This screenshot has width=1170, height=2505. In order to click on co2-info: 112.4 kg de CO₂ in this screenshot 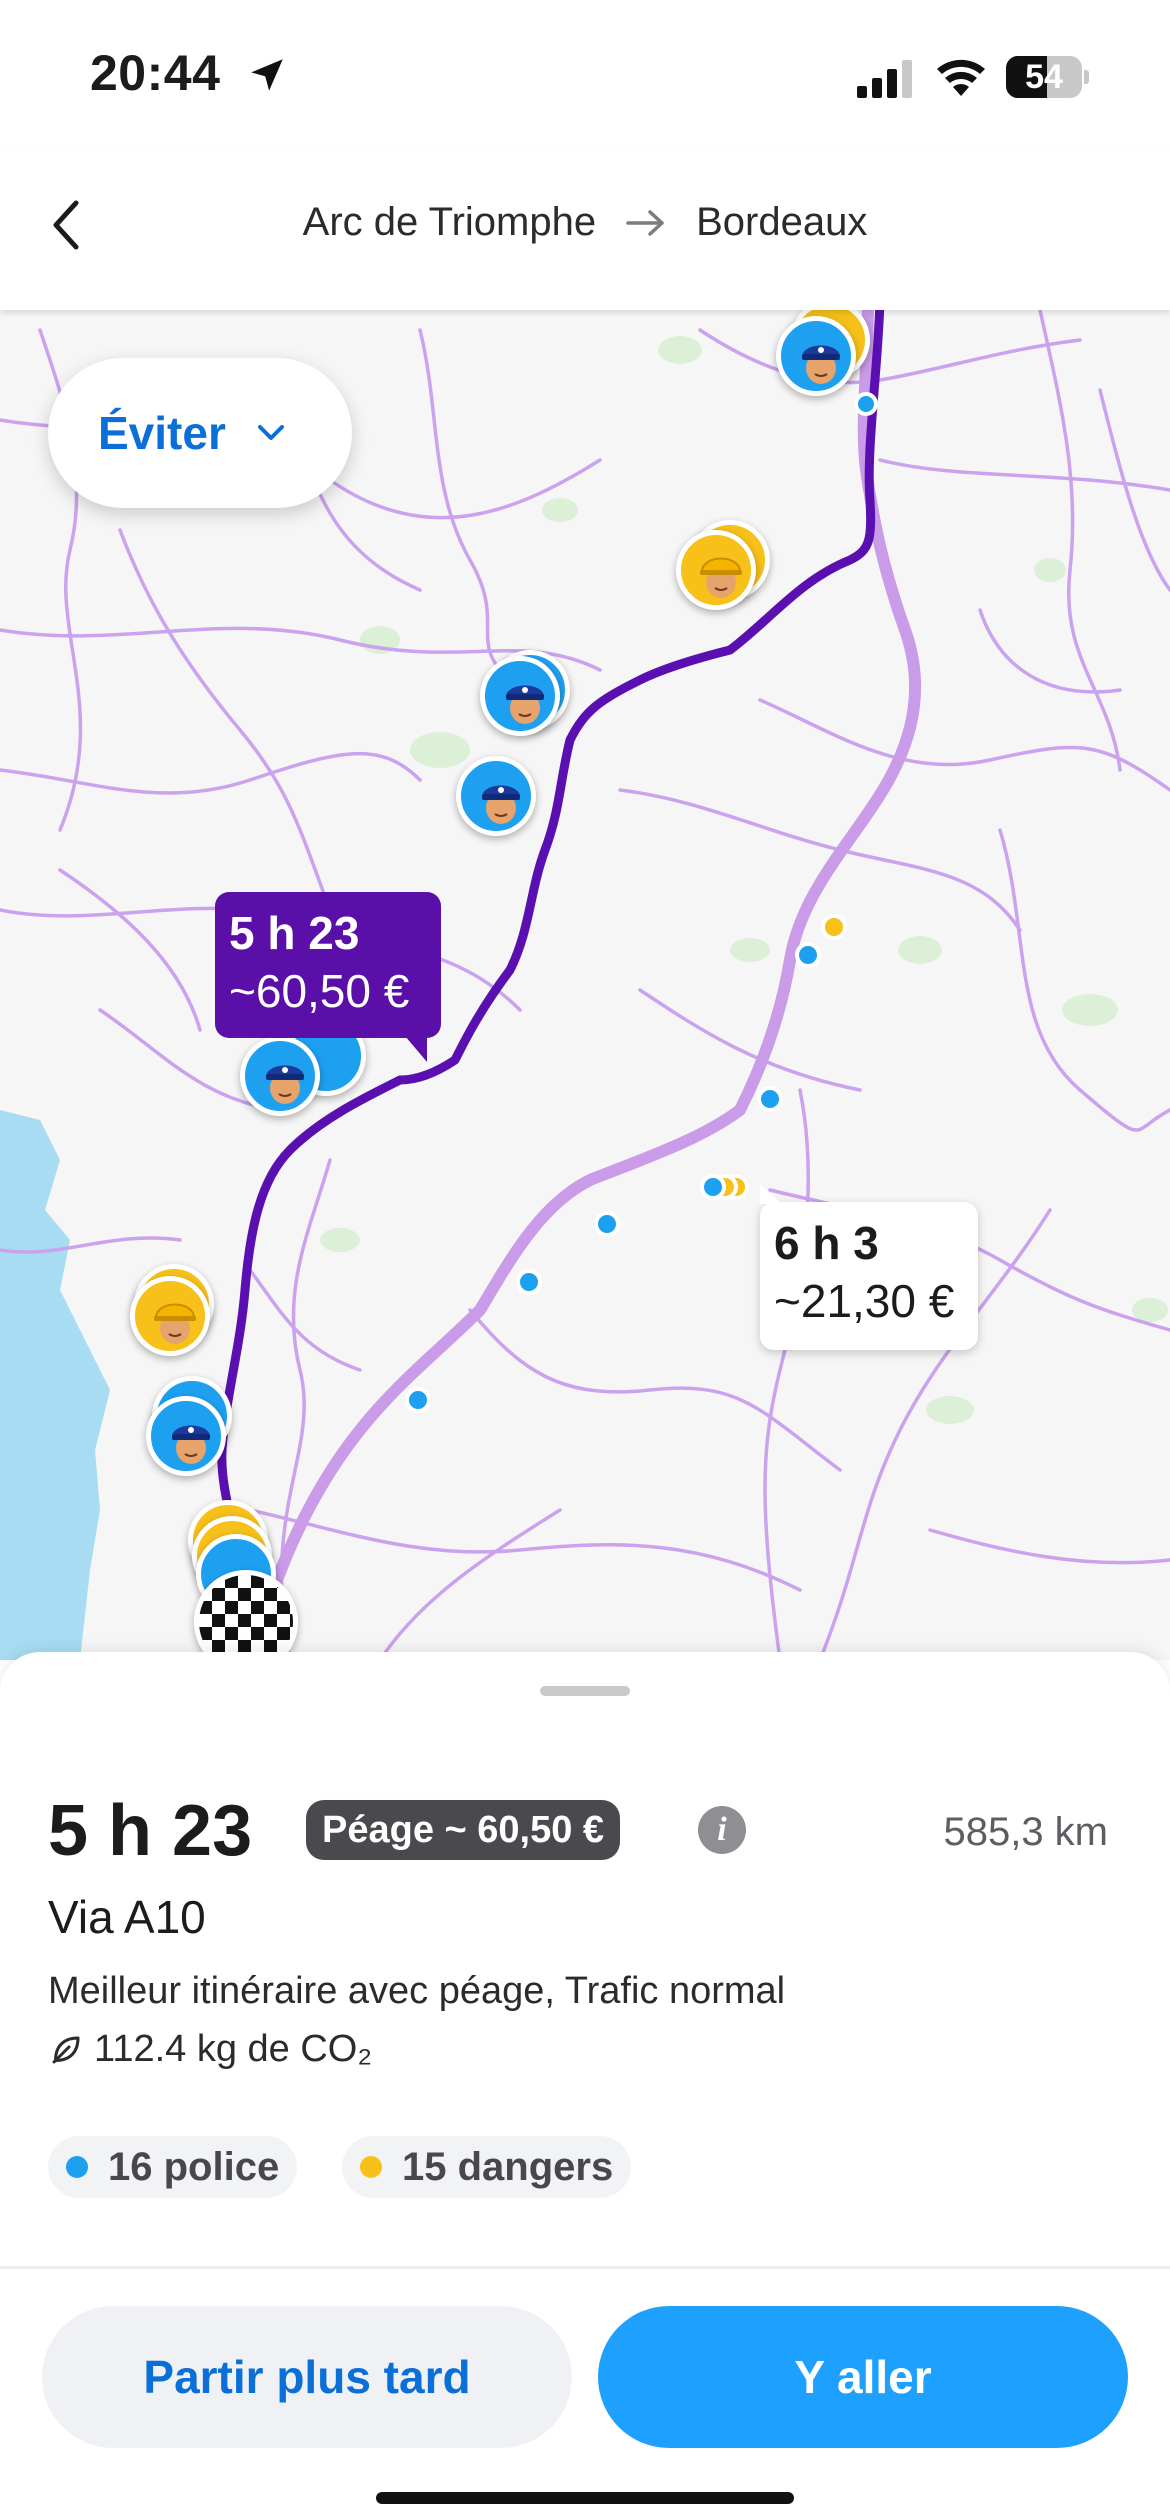, I will do `click(210, 2049)`.